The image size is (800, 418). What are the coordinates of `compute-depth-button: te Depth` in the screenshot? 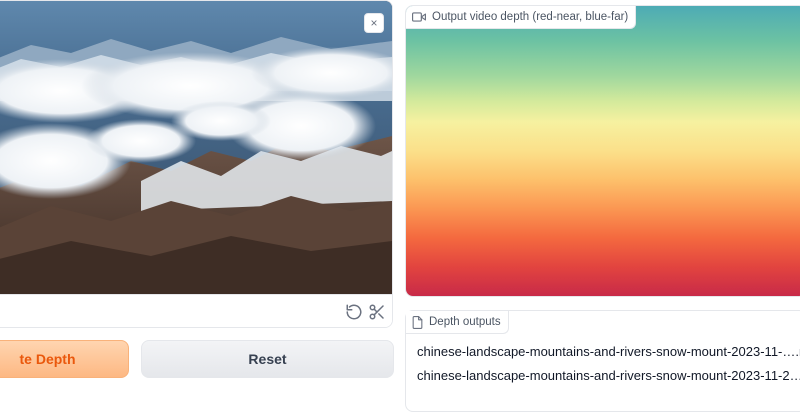 It's located at (64, 359).